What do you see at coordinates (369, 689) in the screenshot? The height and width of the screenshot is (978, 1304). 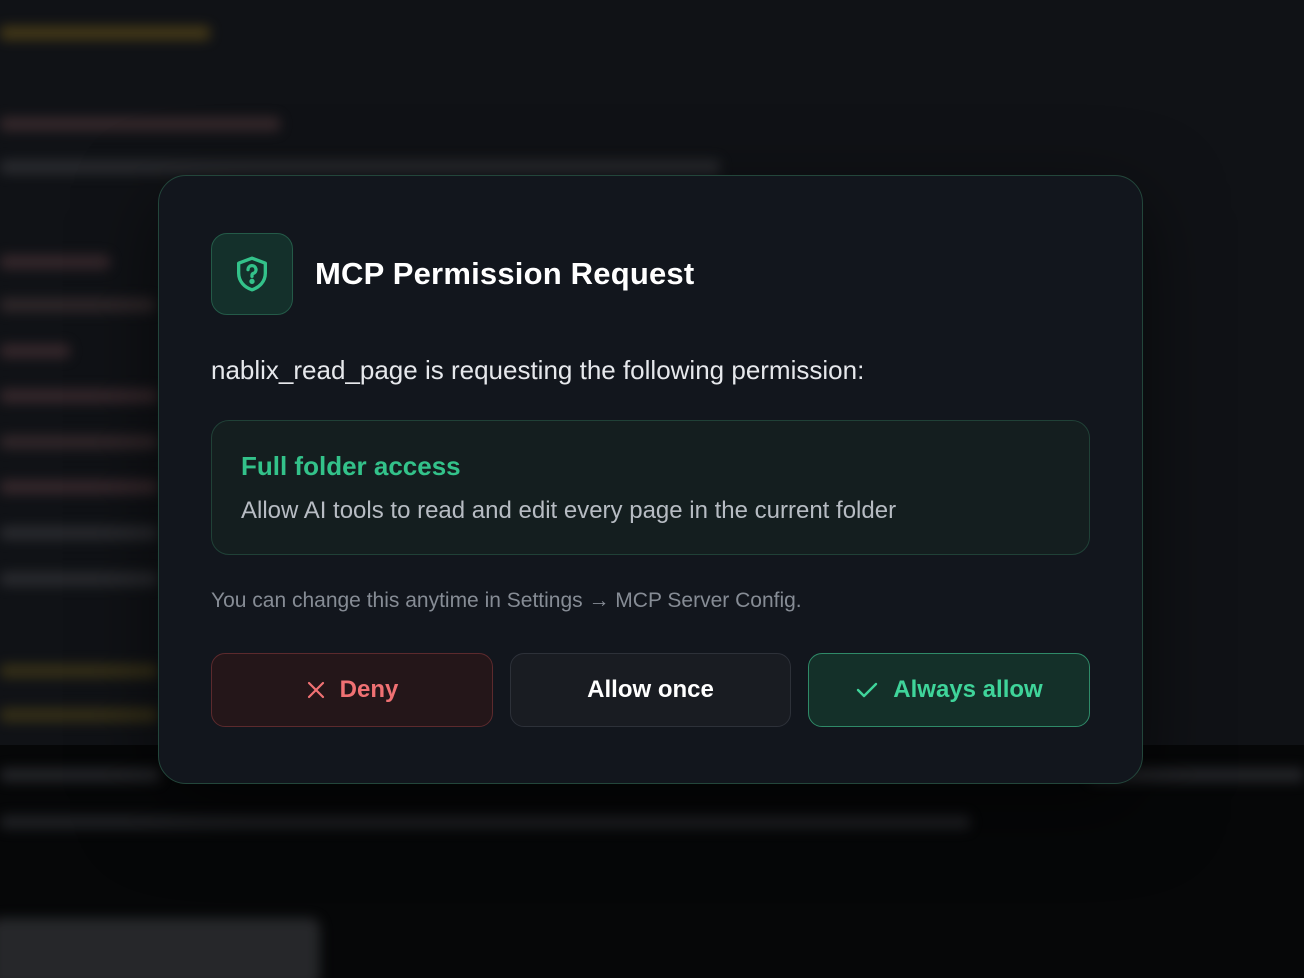 I see `deny-button-label: Deny` at bounding box center [369, 689].